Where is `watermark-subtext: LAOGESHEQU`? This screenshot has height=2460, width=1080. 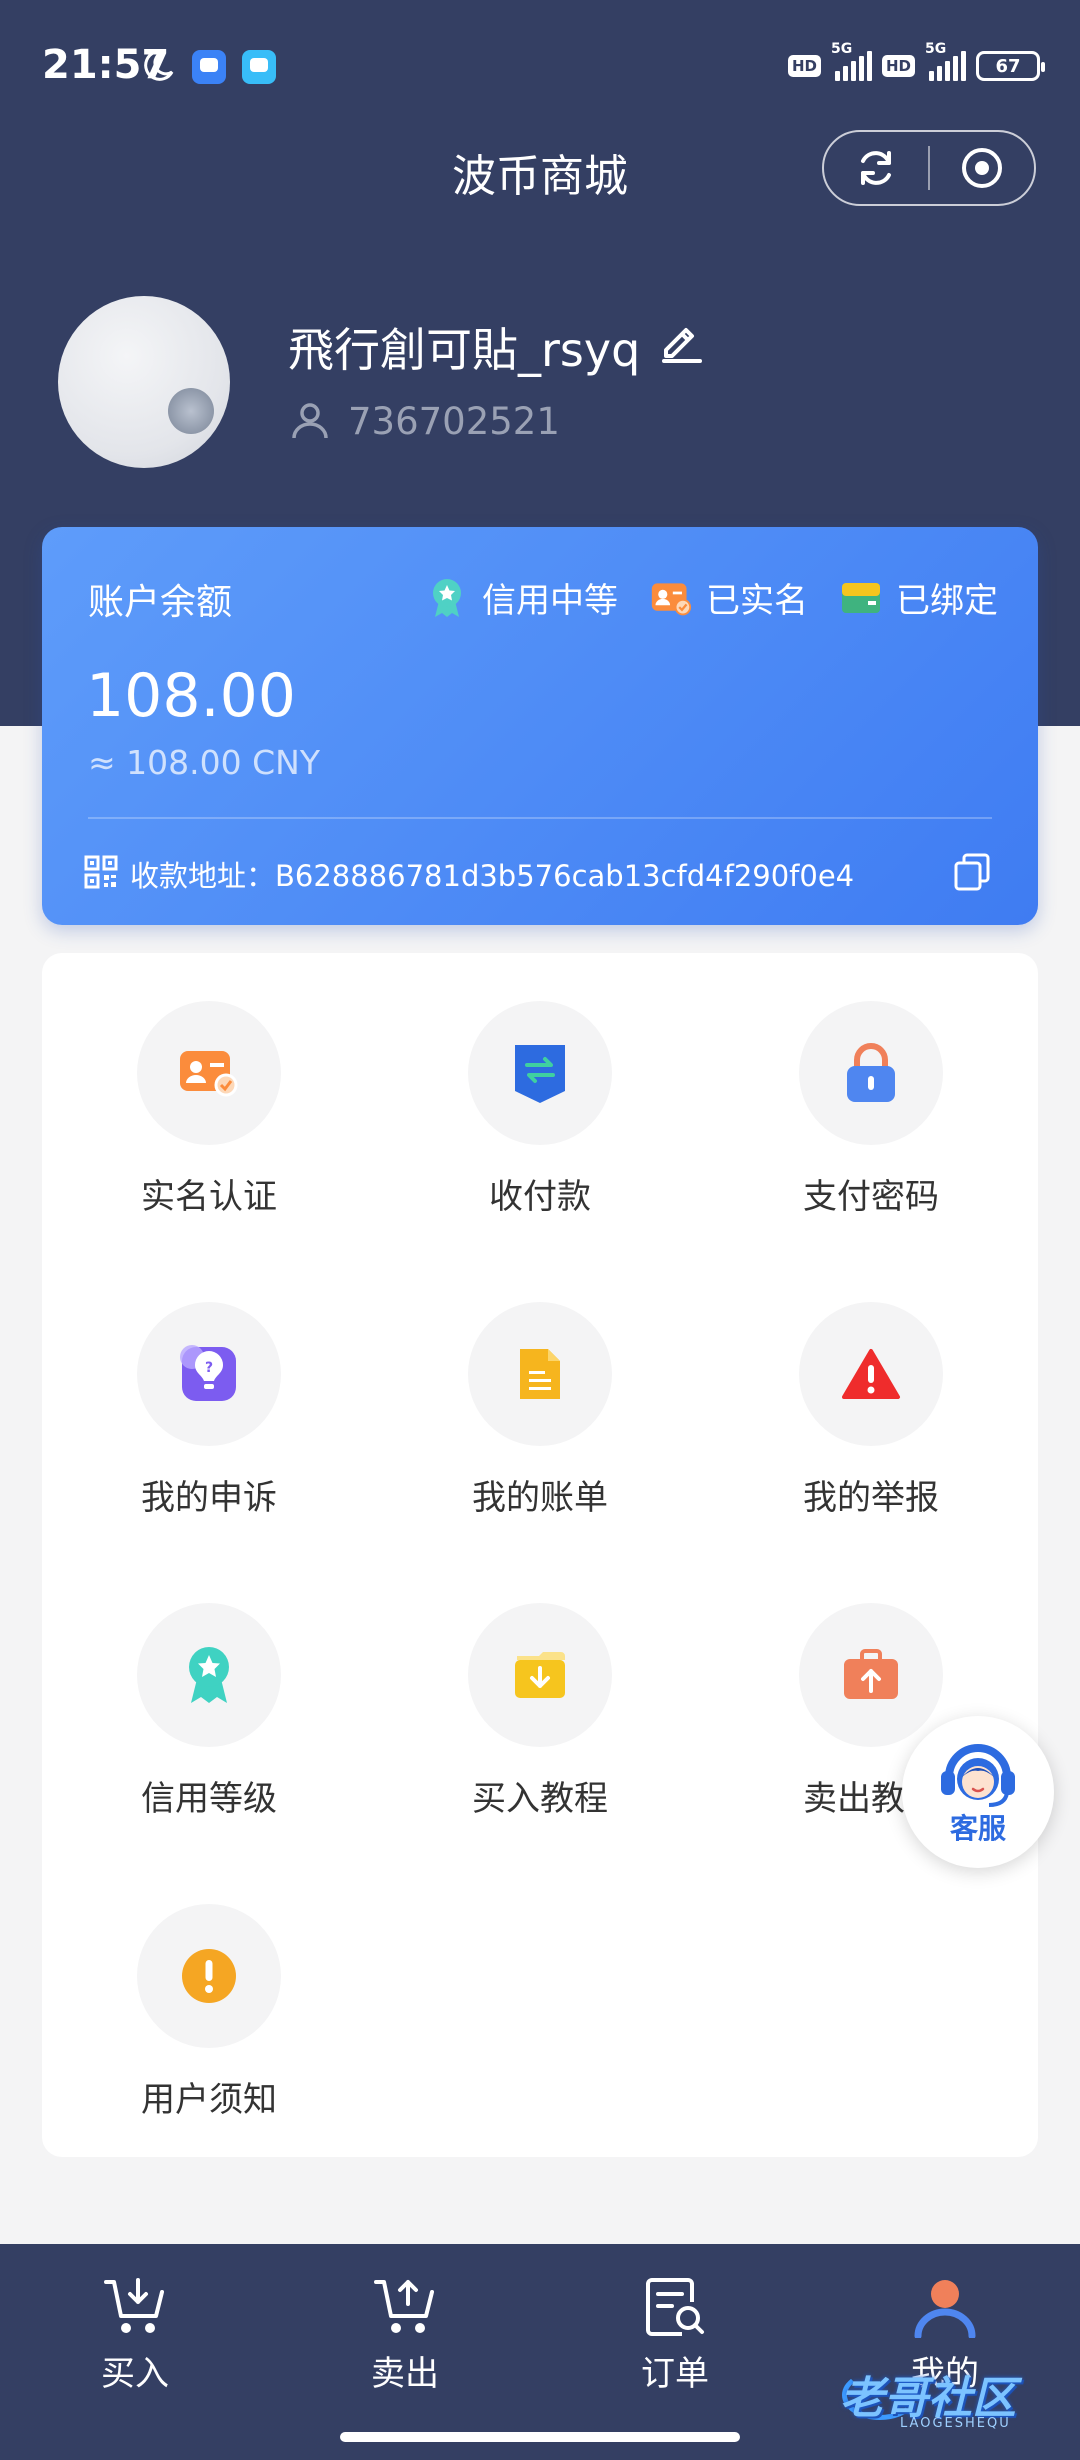 watermark-subtext: LAOGESHEQU is located at coordinates (955, 2423).